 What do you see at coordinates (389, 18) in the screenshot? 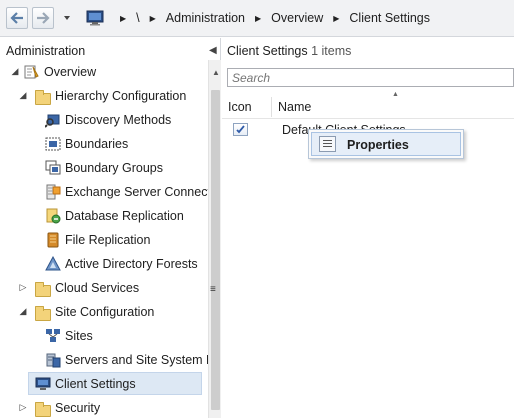
I see `breadcrumb-client-settings: Client Settings` at bounding box center [389, 18].